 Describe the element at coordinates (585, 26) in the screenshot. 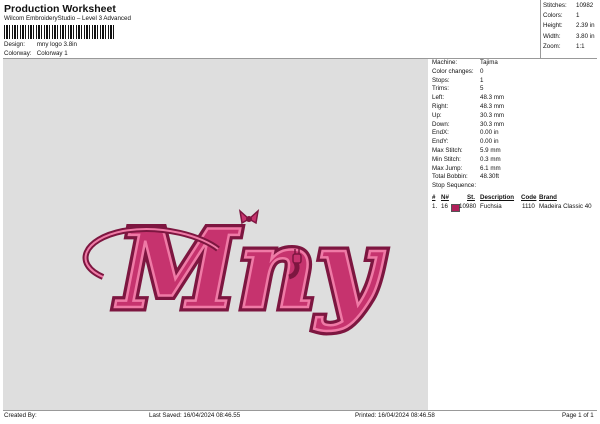

I see `summary-value: 2.39 in` at that location.